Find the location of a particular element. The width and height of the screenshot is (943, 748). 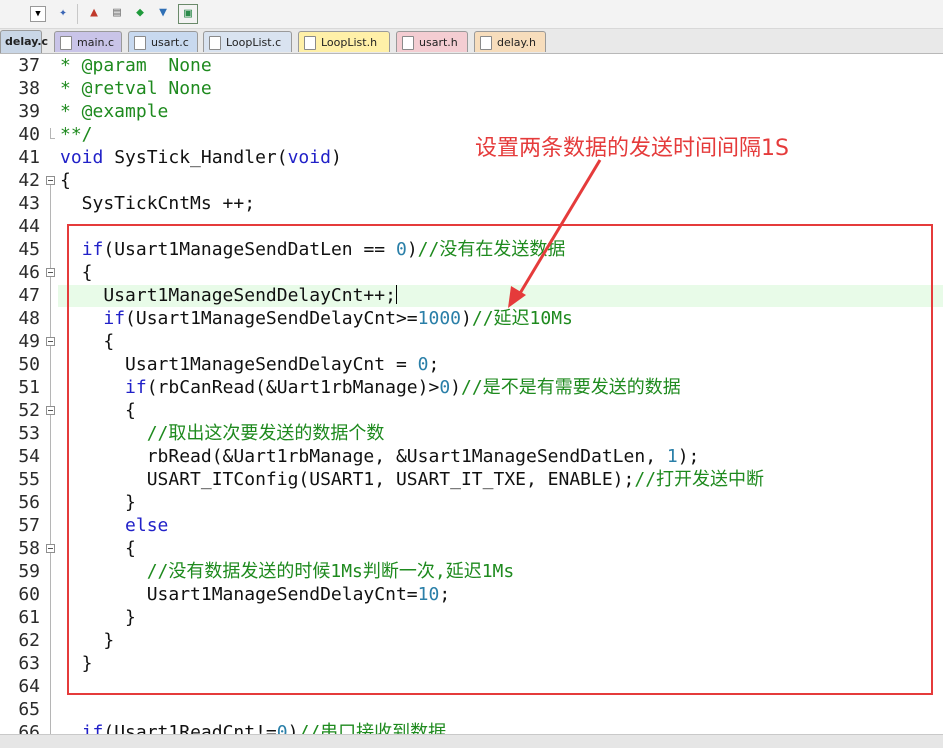

line-number: 43 is located at coordinates (29, 203).